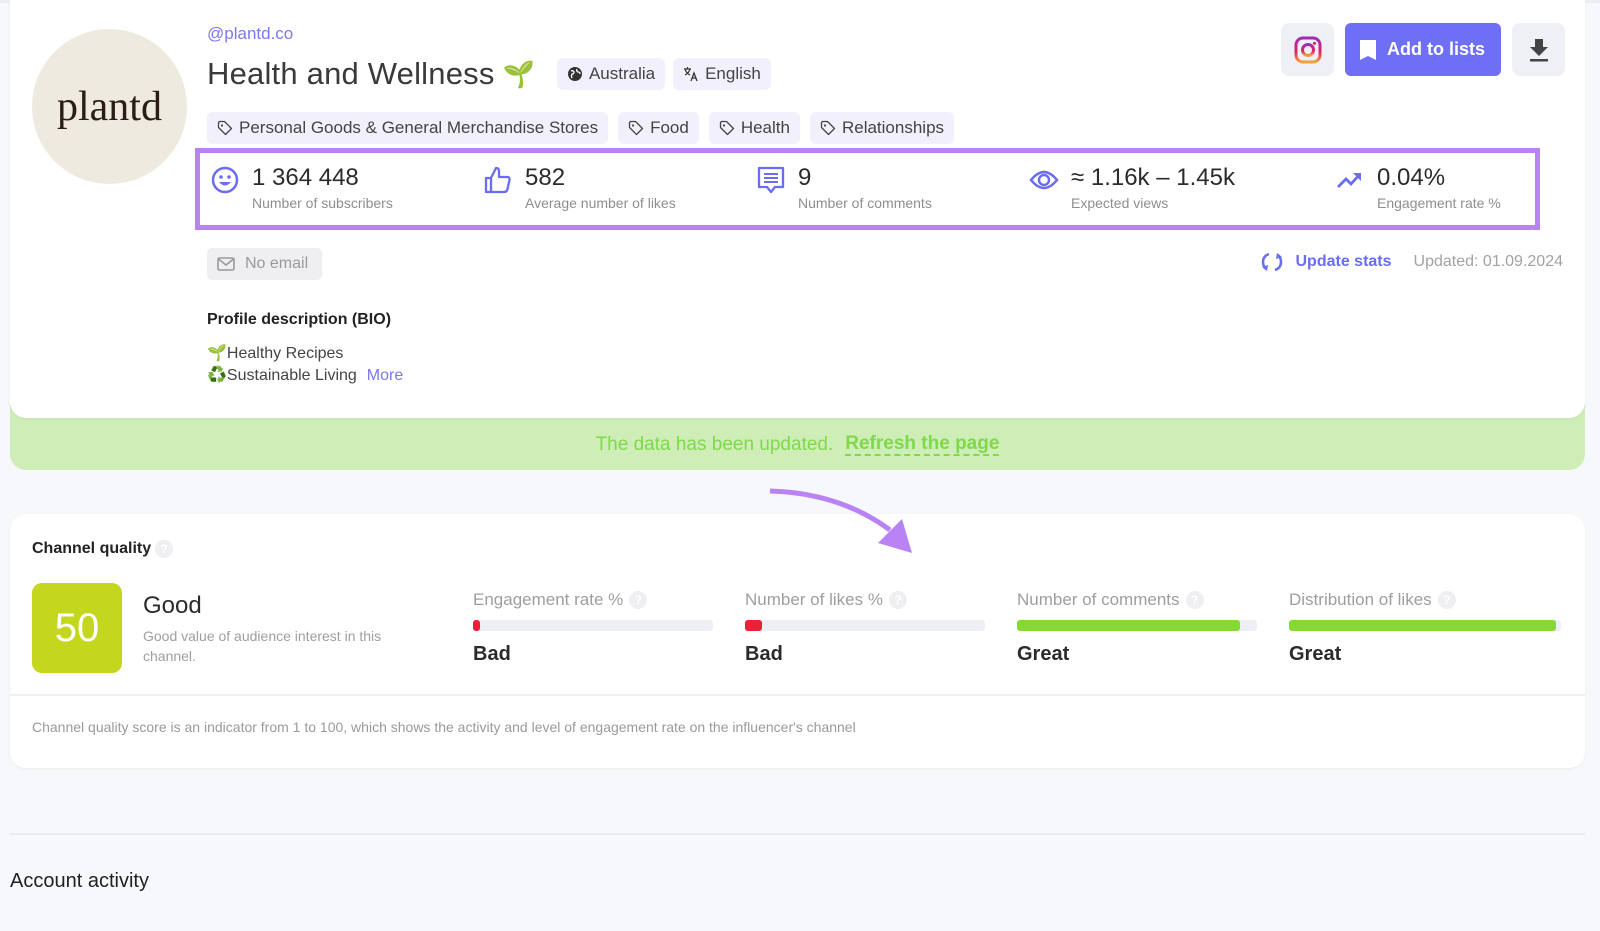 This screenshot has height=931, width=1600. I want to click on download-icon, so click(1538, 49).